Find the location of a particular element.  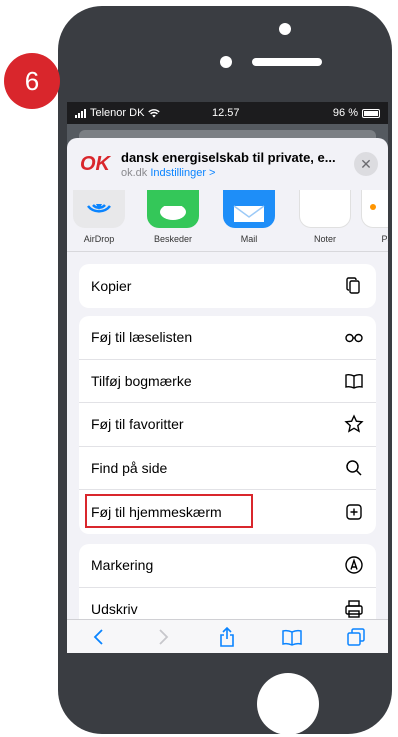

carrier-info: Telenor DK is located at coordinates (118, 113).